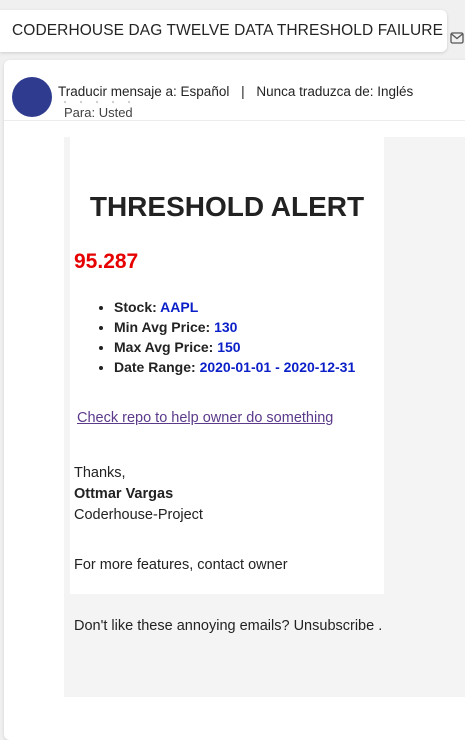 This screenshot has width=465, height=740. I want to click on thanks-text: Thanks,, so click(100, 473).